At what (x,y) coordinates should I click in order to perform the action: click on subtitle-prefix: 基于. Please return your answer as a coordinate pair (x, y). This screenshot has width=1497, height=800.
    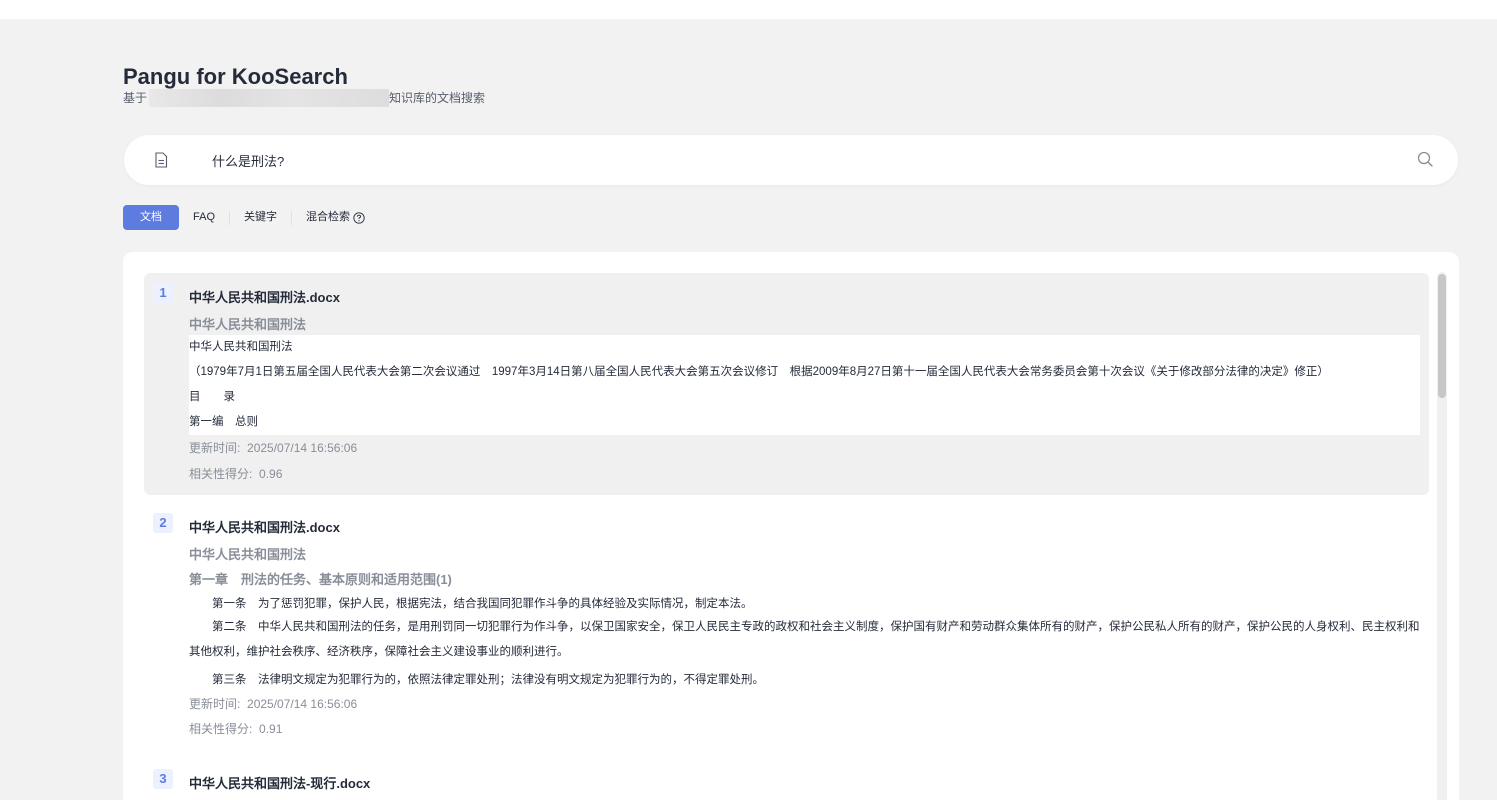
    Looking at the image, I should click on (135, 98).